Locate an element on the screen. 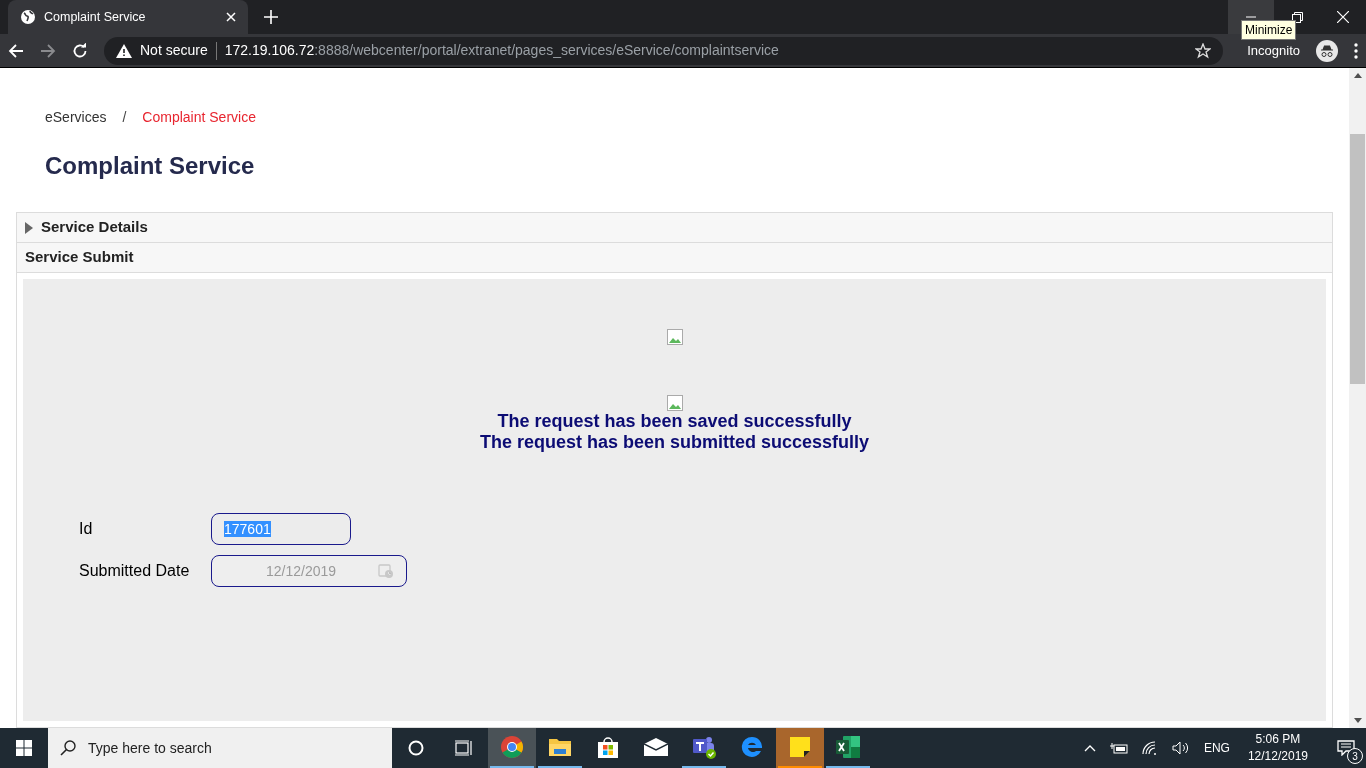 This screenshot has width=1366, height=768. url-text: 172.19.106.72:8888/webcenter/portal/extranet/pages_services/eService/complaintservice is located at coordinates (501, 50).